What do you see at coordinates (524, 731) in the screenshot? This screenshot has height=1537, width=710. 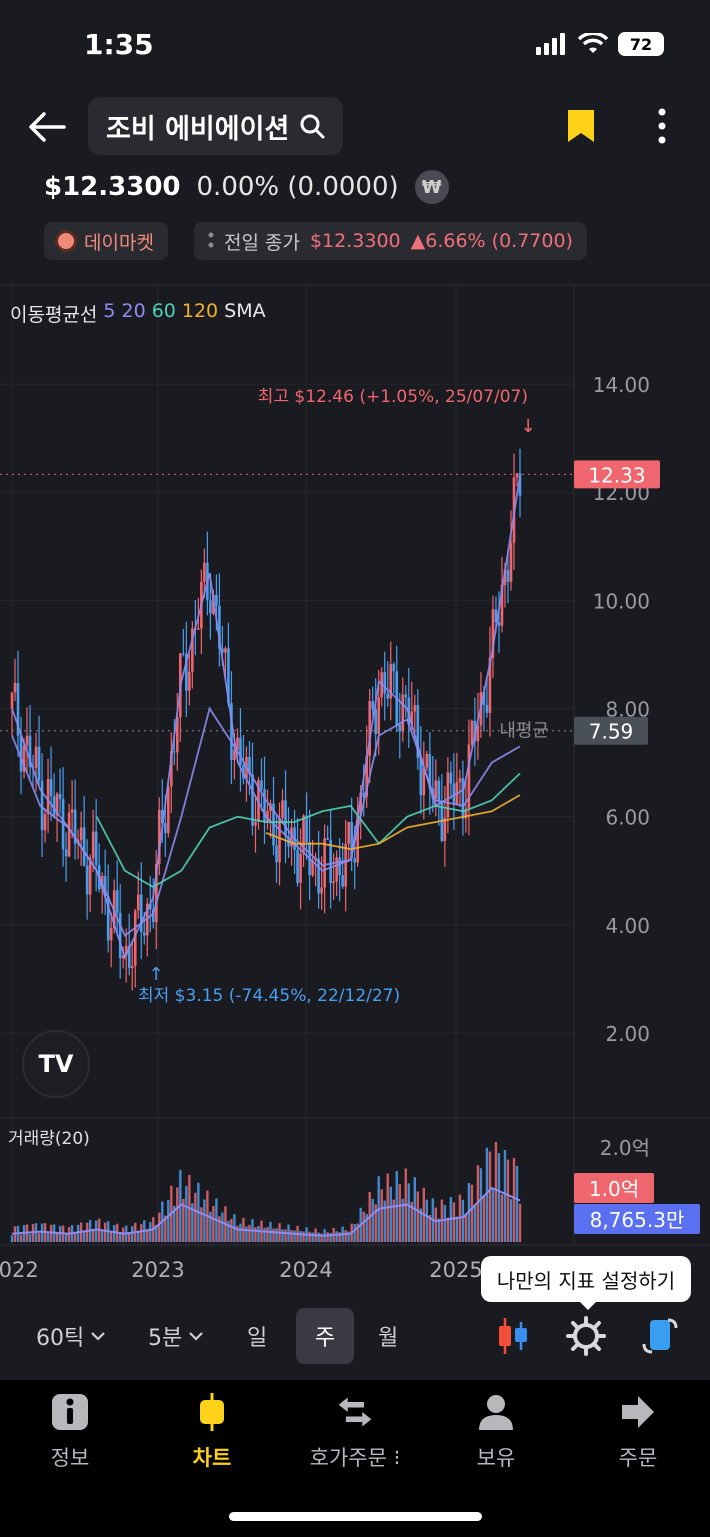 I see `average-price-annotation: 내평균` at bounding box center [524, 731].